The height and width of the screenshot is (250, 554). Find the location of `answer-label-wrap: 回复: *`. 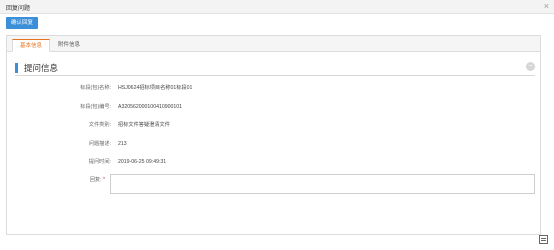

answer-label-wrap: 回复: * is located at coordinates (73, 180).